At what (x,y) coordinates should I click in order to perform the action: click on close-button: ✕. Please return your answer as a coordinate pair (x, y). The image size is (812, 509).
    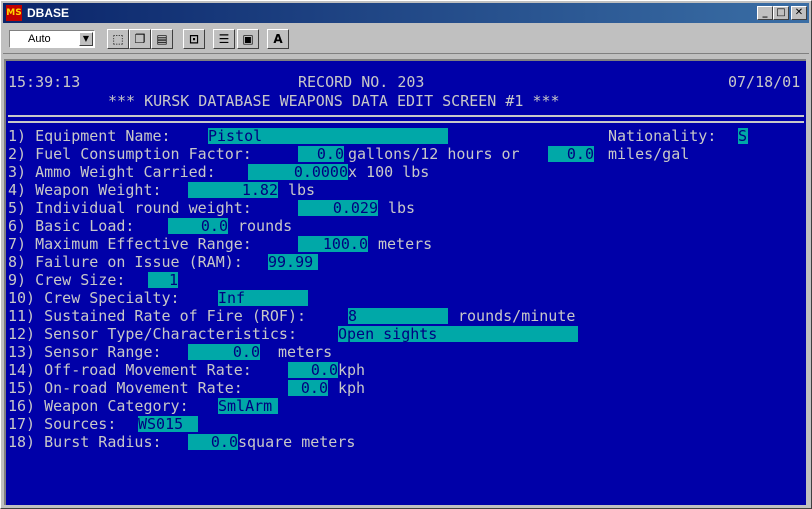
    Looking at the image, I should click on (799, 13).